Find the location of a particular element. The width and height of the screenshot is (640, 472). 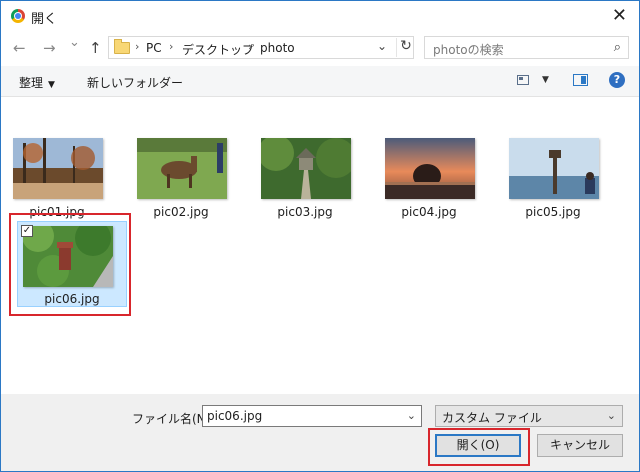

filename-value: pic06.jpg is located at coordinates (235, 416).